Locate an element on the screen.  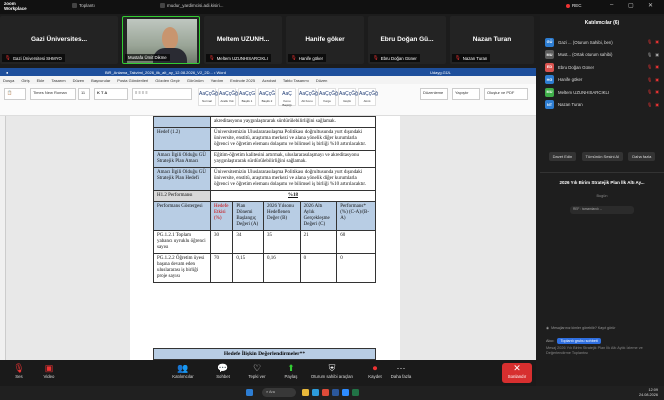
style-no-spacing: AaÇçĞğ Aralık Yok is located at coordinates (228, 97).